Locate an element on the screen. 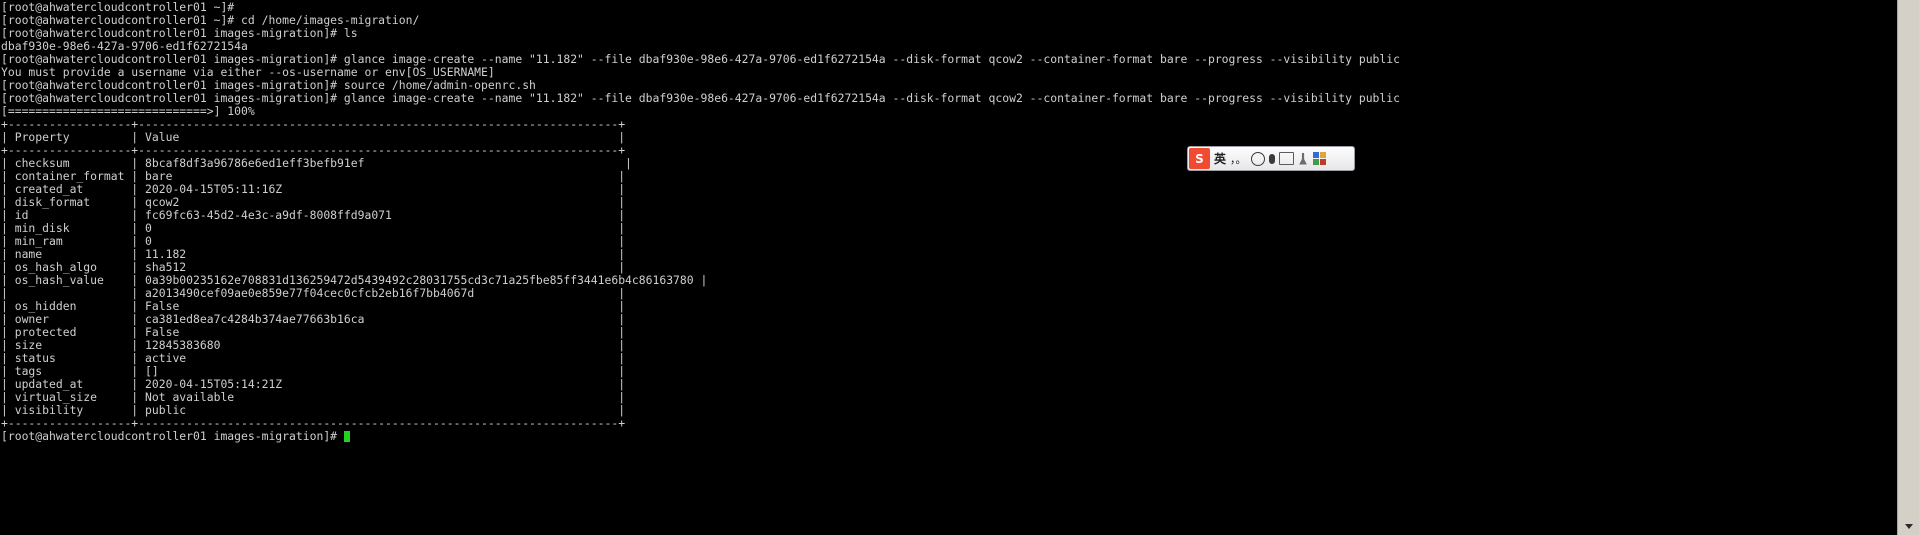 The height and width of the screenshot is (535, 1919). ime-toolbox-icon is located at coordinates (1303, 158).